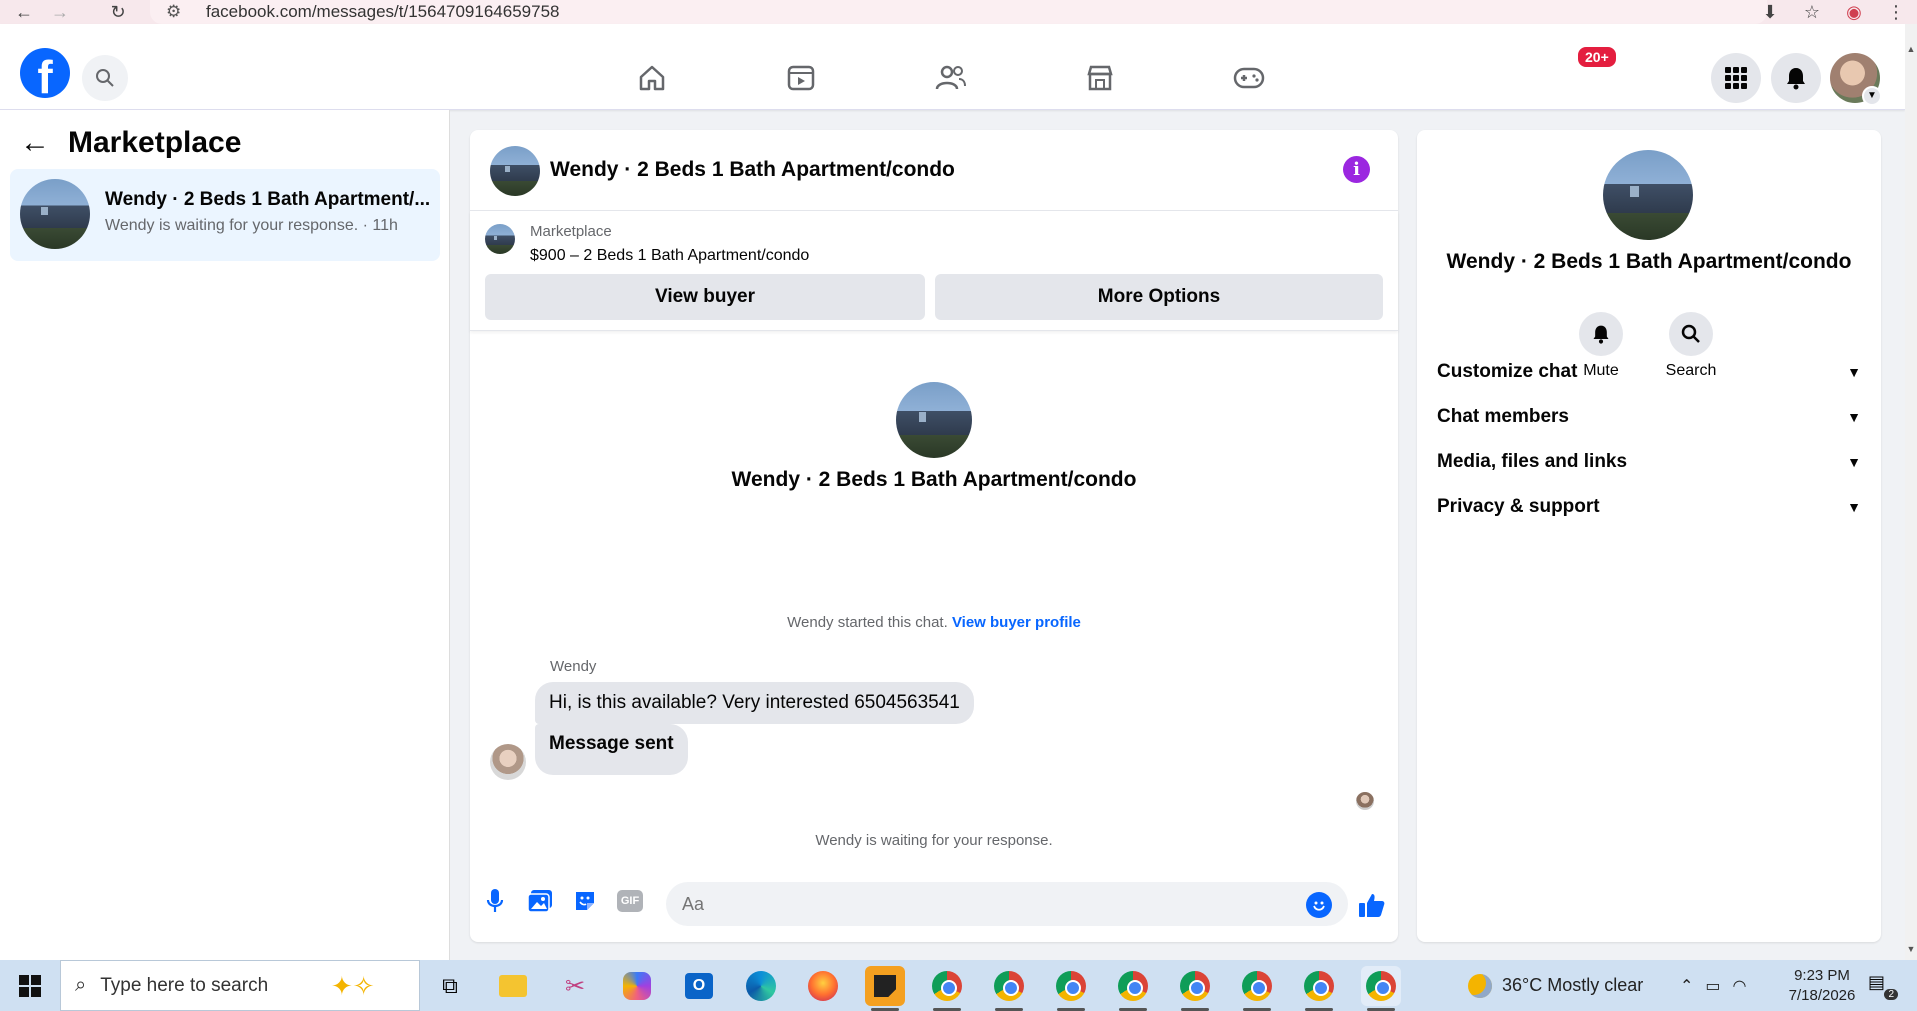  I want to click on profile-icon: ◉, so click(1854, 12).